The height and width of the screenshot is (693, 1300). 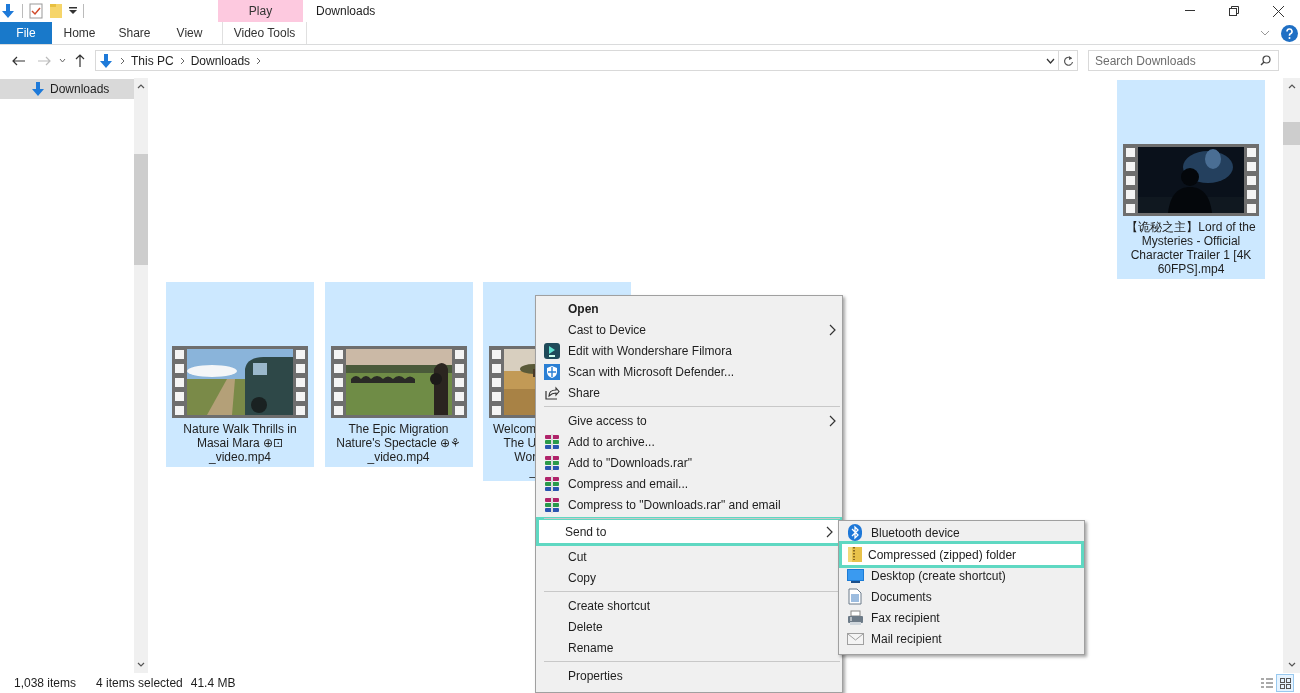 I want to click on menu-item: Compressed (zipped) folder, so click(x=961, y=554).